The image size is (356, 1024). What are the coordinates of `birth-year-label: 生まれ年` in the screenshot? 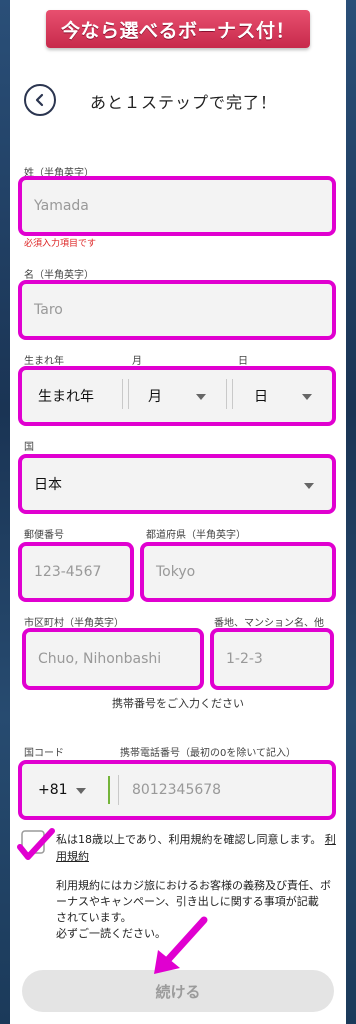 It's located at (44, 361).